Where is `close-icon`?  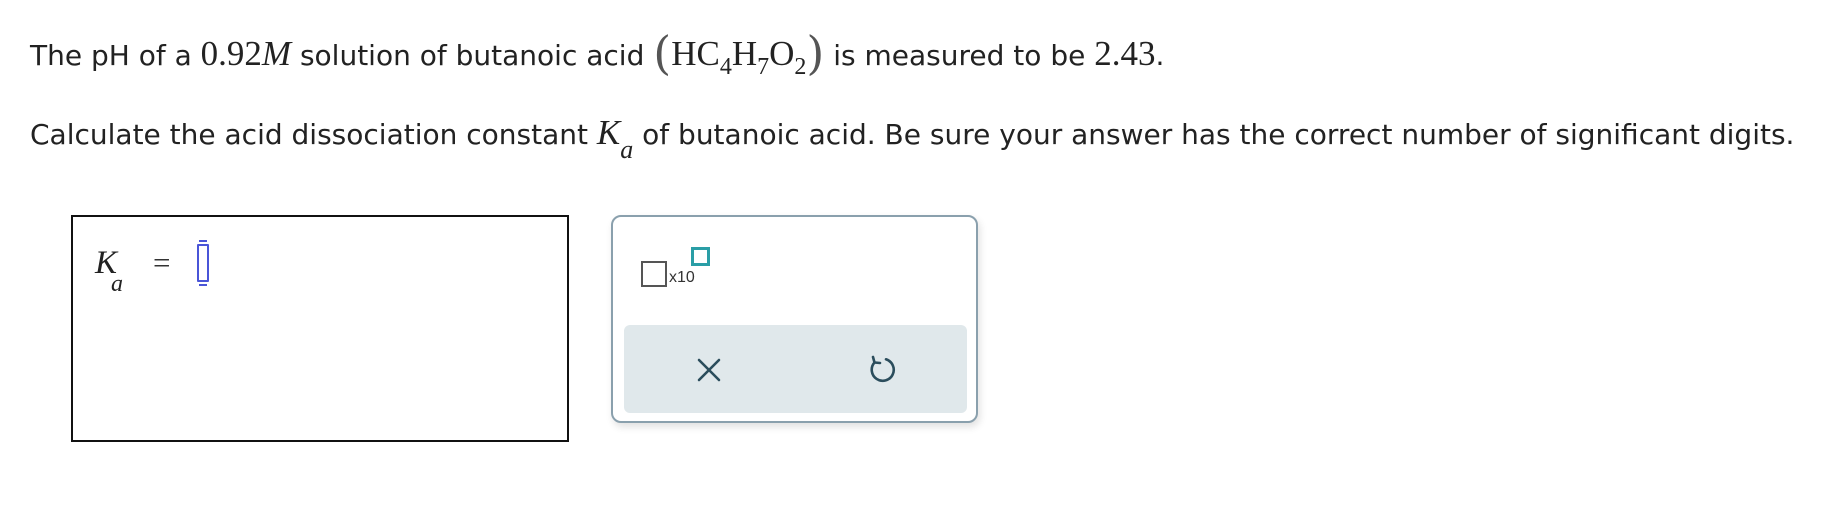 close-icon is located at coordinates (709, 370).